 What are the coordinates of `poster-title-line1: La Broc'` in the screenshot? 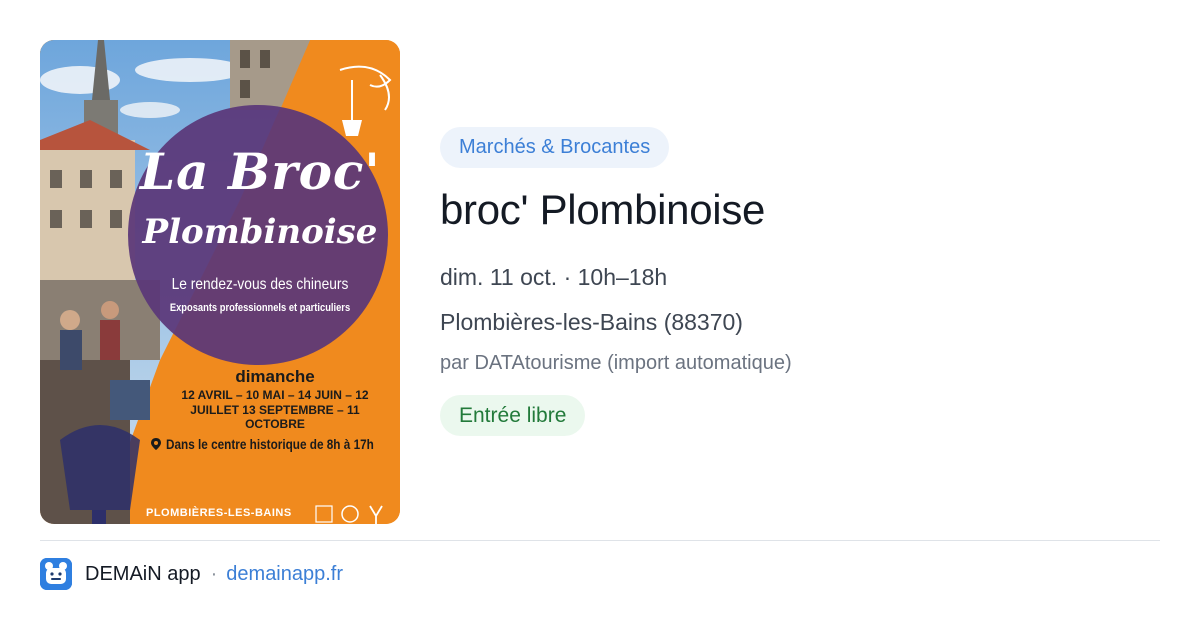 It's located at (260, 171).